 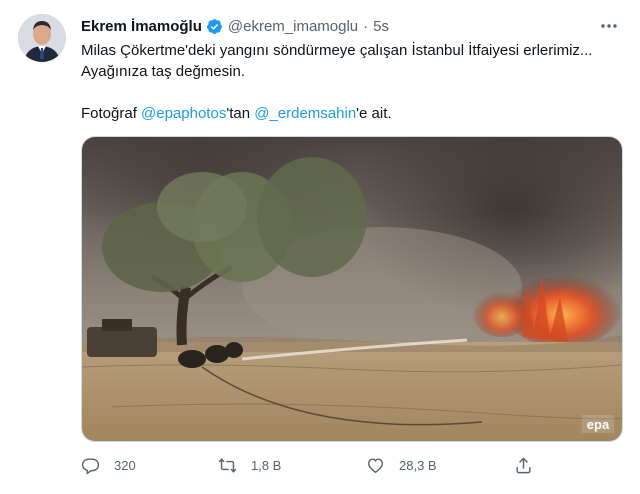 I want to click on tweet-header: Ekrem İmamoğlu @ekrem_imamoglu · 5s, so click(x=350, y=26).